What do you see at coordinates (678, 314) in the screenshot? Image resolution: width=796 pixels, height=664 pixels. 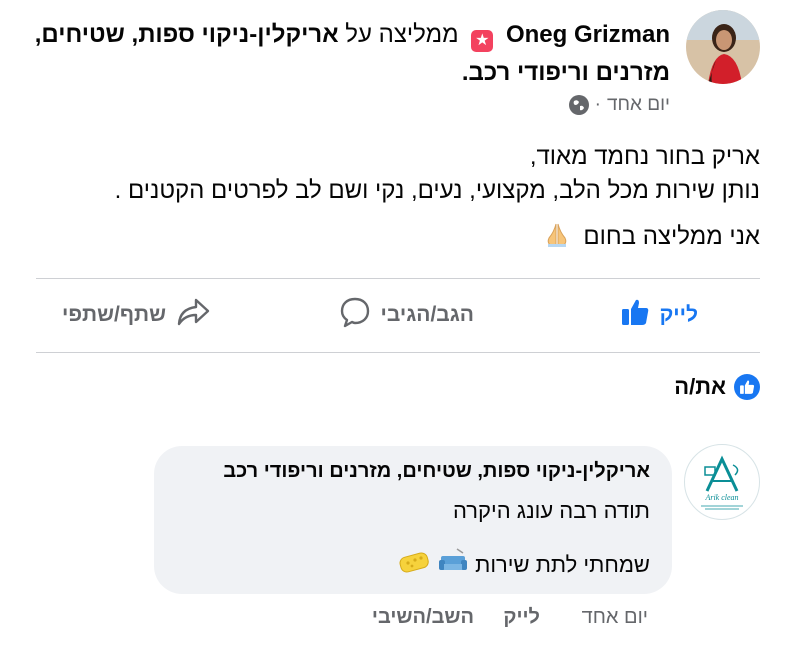 I see `like-label: לייק` at bounding box center [678, 314].